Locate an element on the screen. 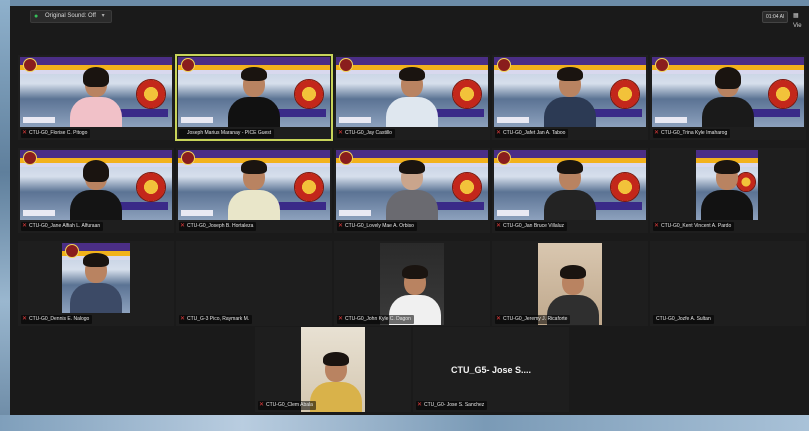  video-tile: ✕ CTU-G0_Lovely Mae A. Orbiso is located at coordinates (412, 190).